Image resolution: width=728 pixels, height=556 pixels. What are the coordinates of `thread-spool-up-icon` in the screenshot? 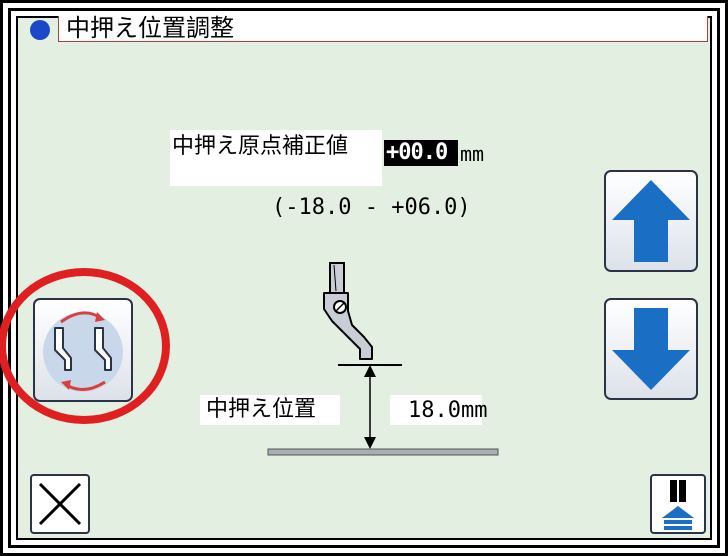 It's located at (678, 505).